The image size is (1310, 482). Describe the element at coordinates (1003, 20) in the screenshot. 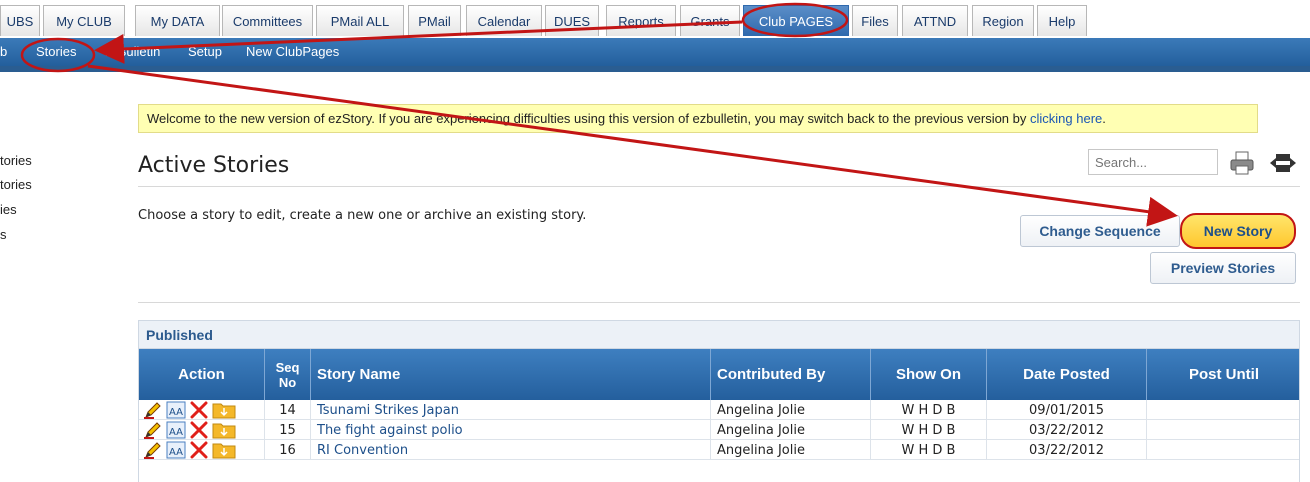

I see `tab-region: Region` at that location.